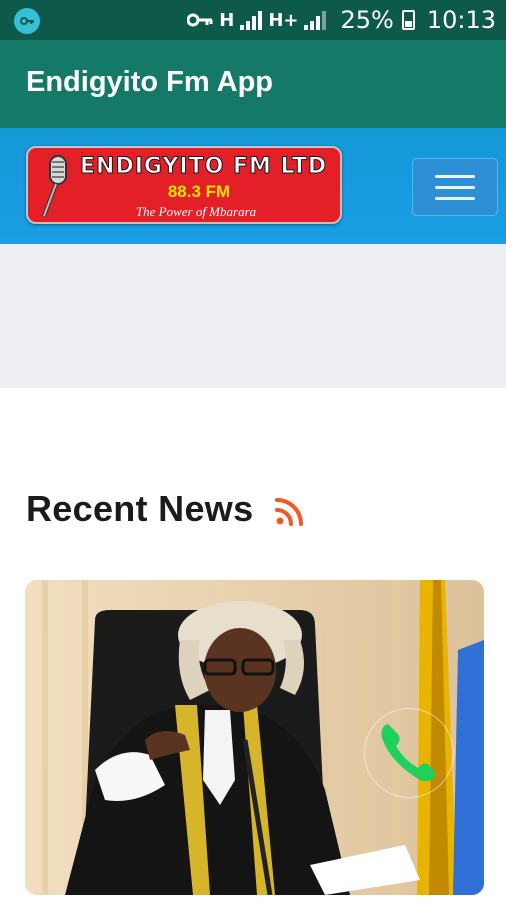 Image resolution: width=506 pixels, height=900 pixels. I want to click on vpn-key-icon, so click(200, 20).